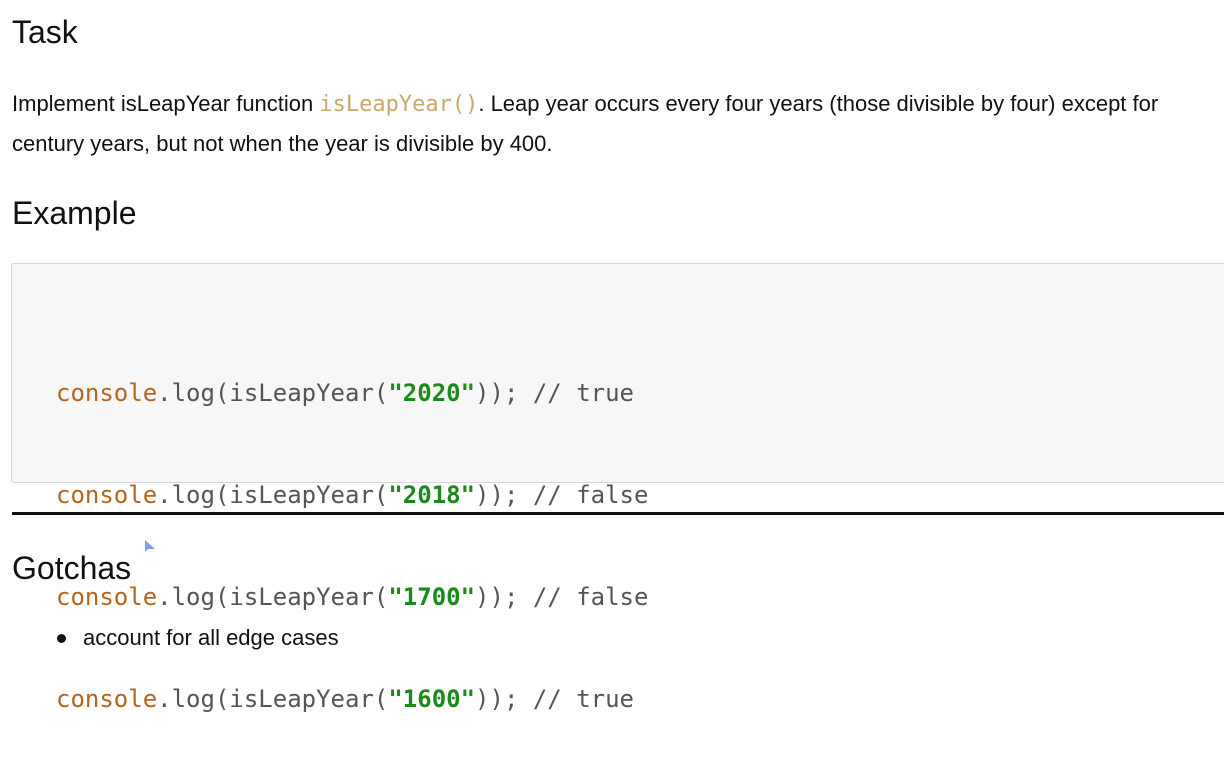 This screenshot has height=784, width=1224. I want to click on code-string: "1700", so click(432, 597).